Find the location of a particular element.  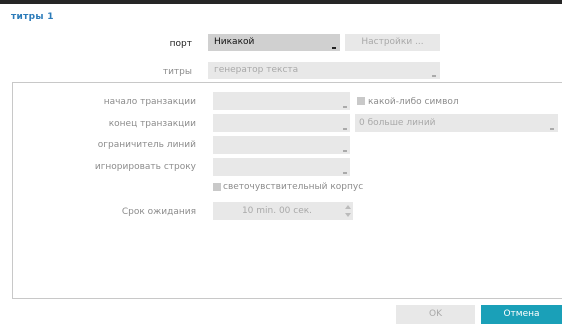

top-border is located at coordinates (281, 2).